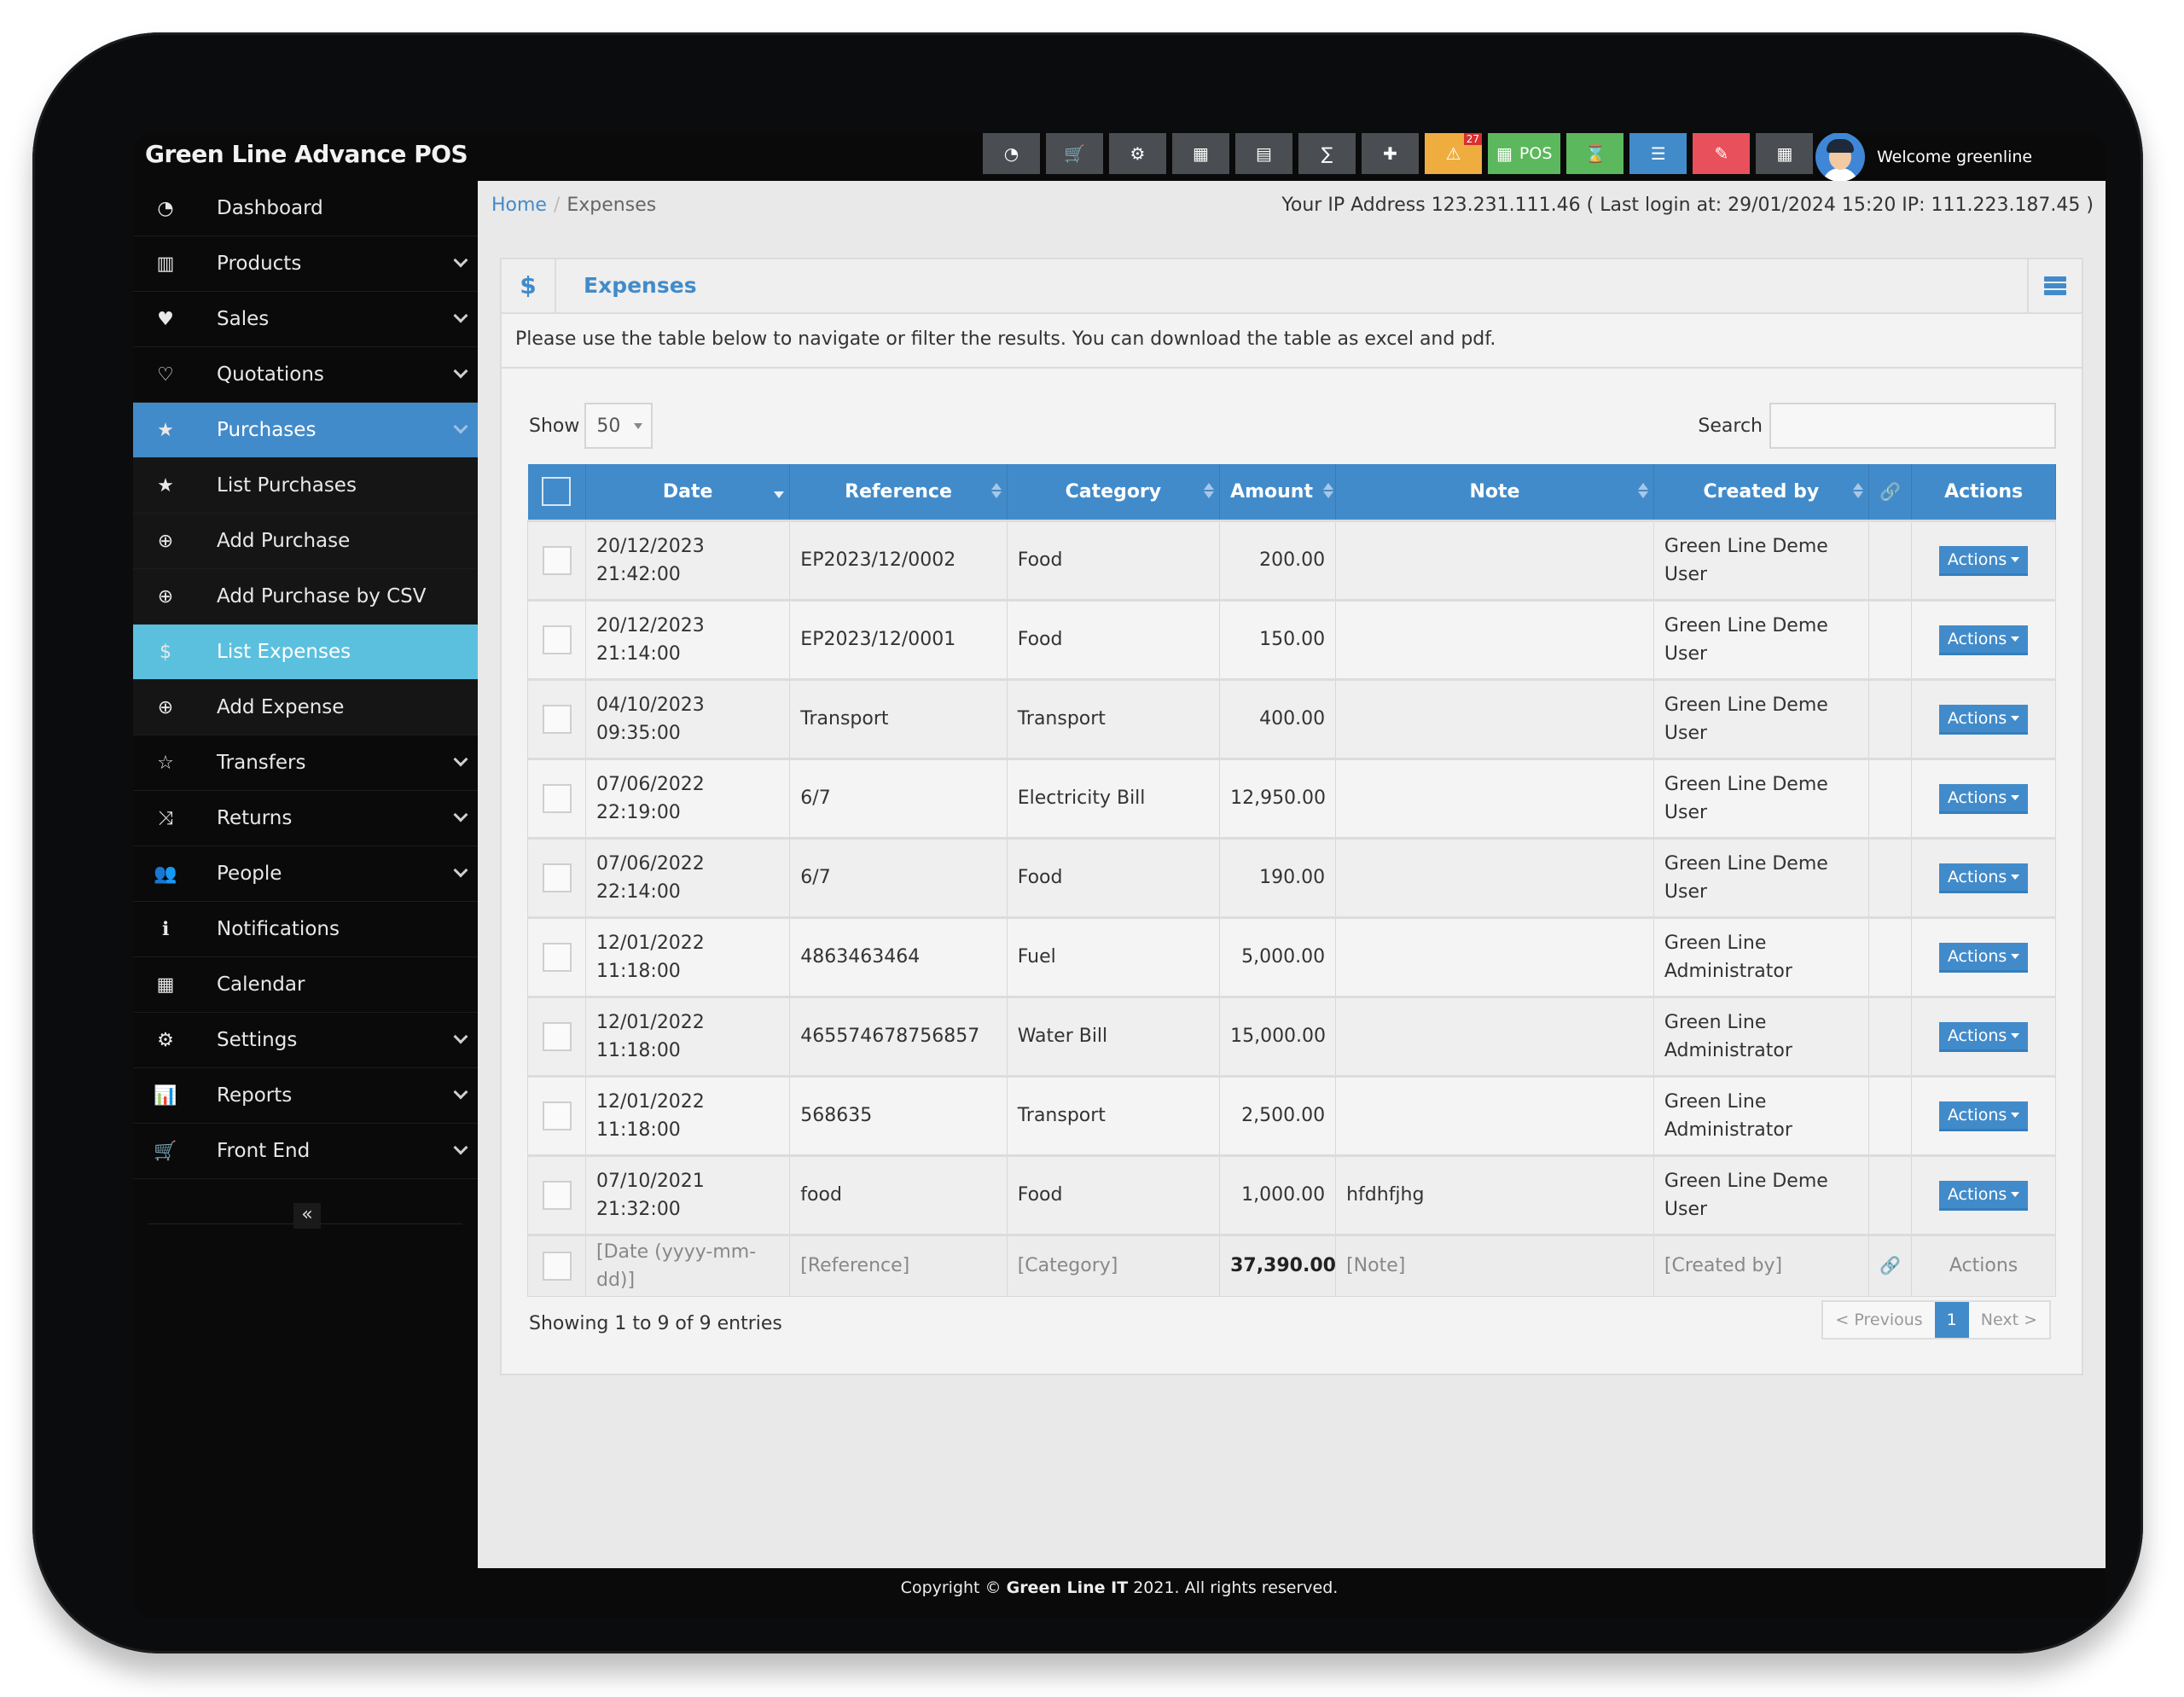 Image resolution: width=2184 pixels, height=1697 pixels. I want to click on eraser-button: ✎, so click(1722, 153).